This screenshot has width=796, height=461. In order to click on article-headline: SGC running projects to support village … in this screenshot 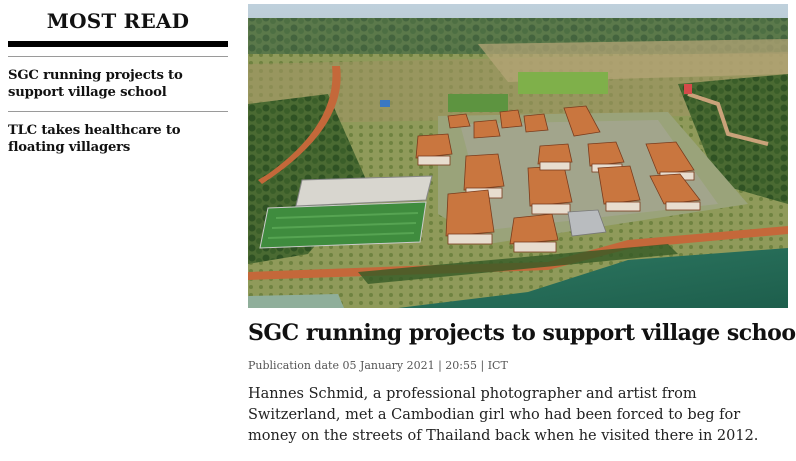, I will do `click(522, 333)`.